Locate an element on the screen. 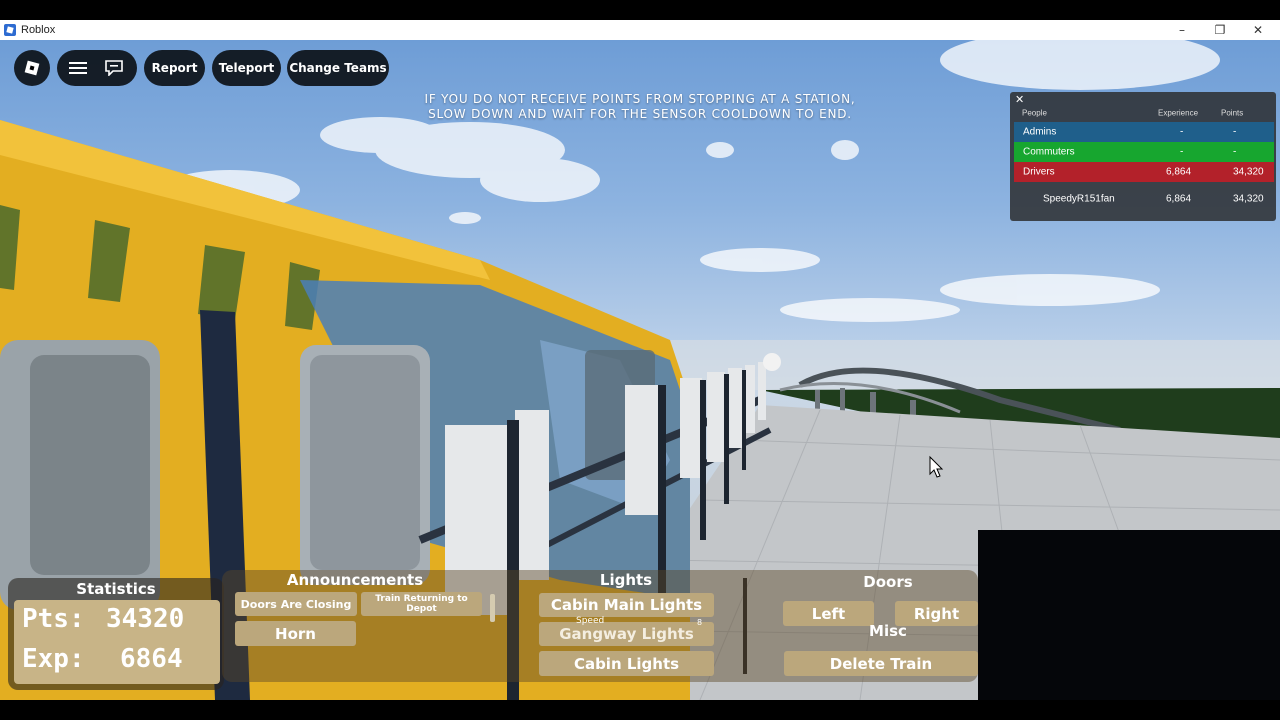 This screenshot has width=1280, height=720. header-experience: Experience is located at coordinates (1178, 113).